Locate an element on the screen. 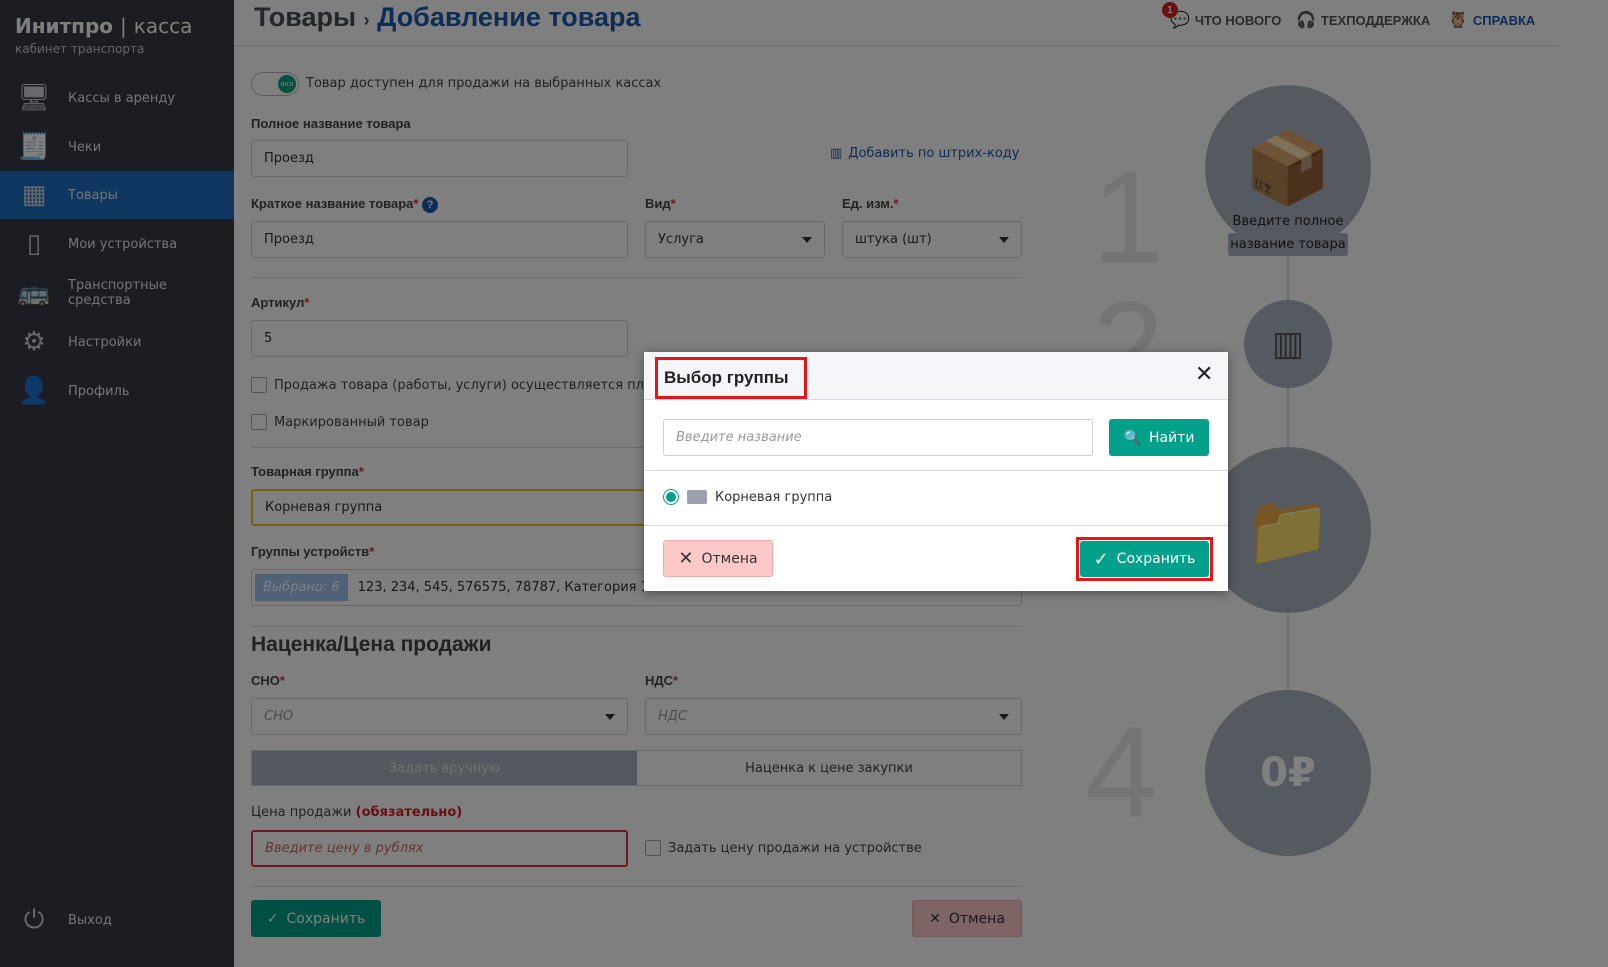  modal-title: Выбор группы is located at coordinates (731, 378).